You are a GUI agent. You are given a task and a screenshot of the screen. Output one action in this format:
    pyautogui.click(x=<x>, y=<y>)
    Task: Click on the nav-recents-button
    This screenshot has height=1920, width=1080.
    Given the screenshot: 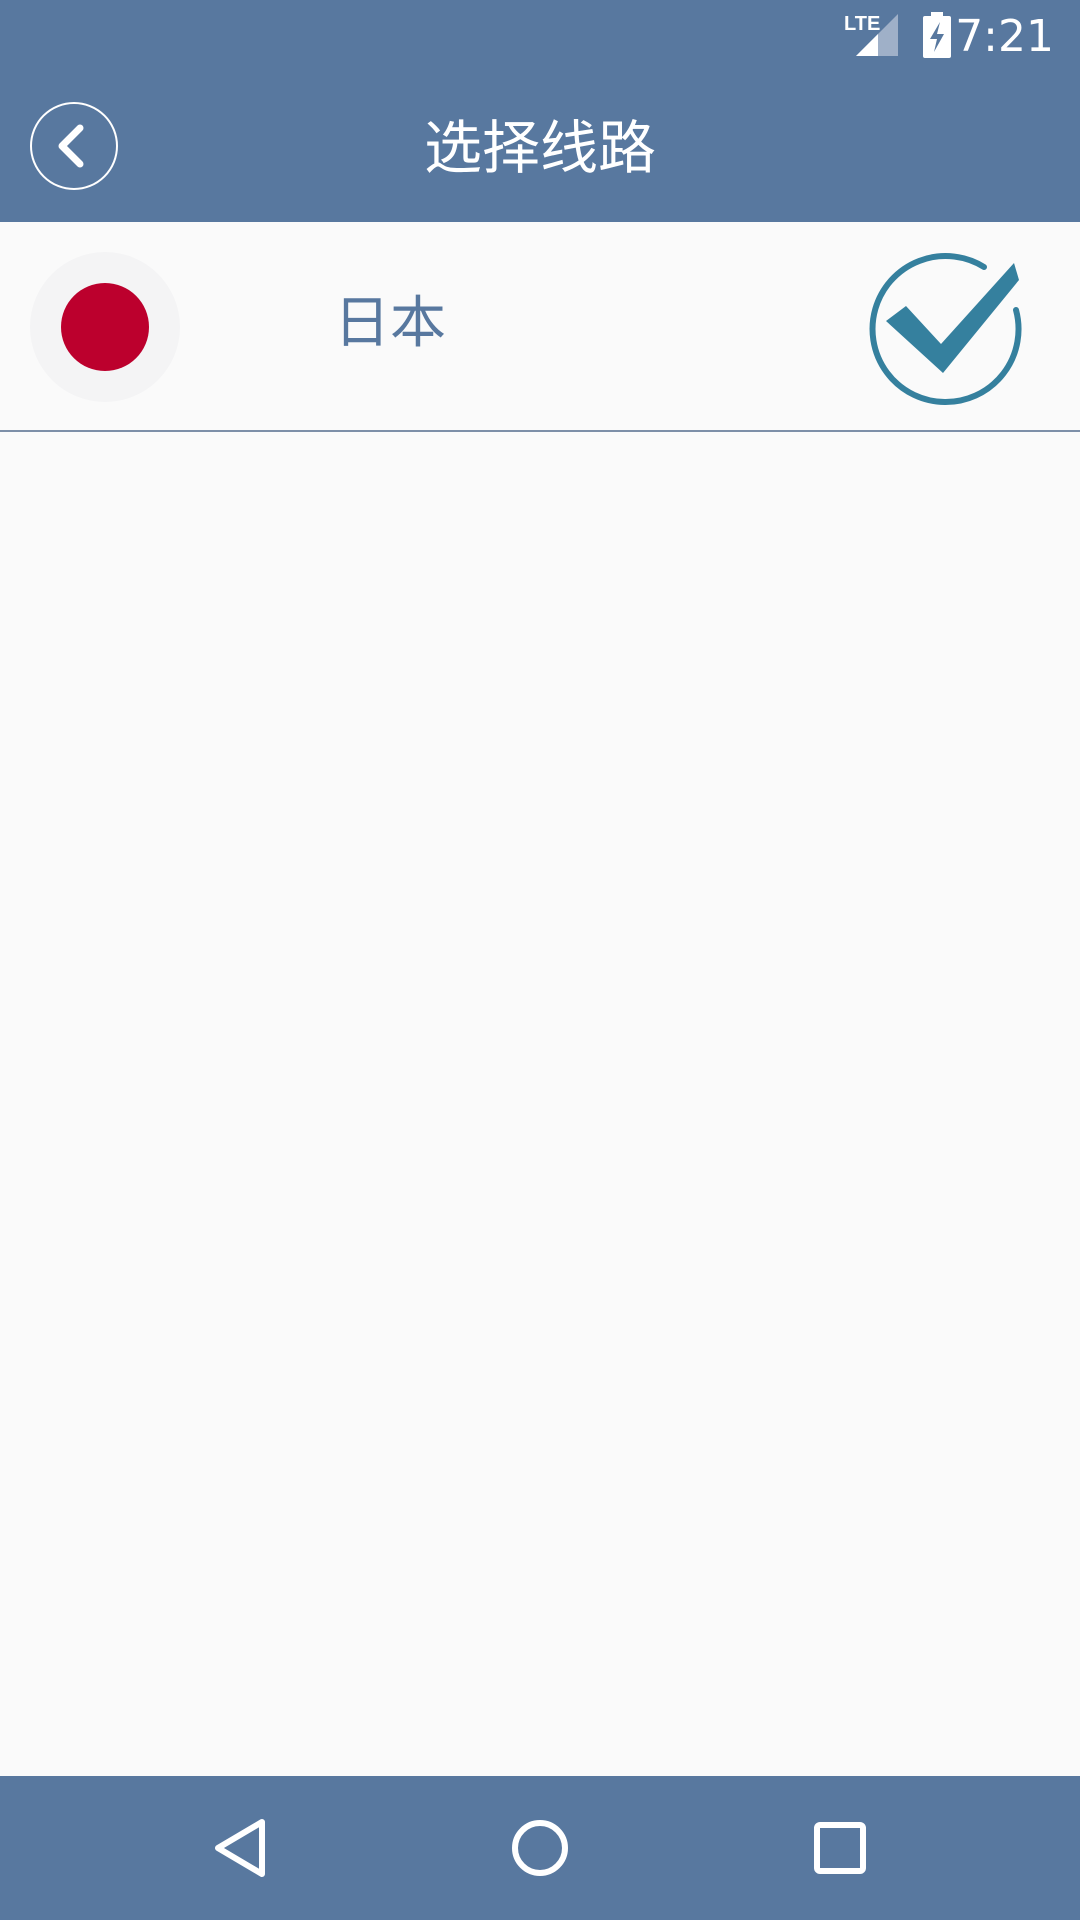 What is the action you would take?
    pyautogui.click(x=840, y=1848)
    